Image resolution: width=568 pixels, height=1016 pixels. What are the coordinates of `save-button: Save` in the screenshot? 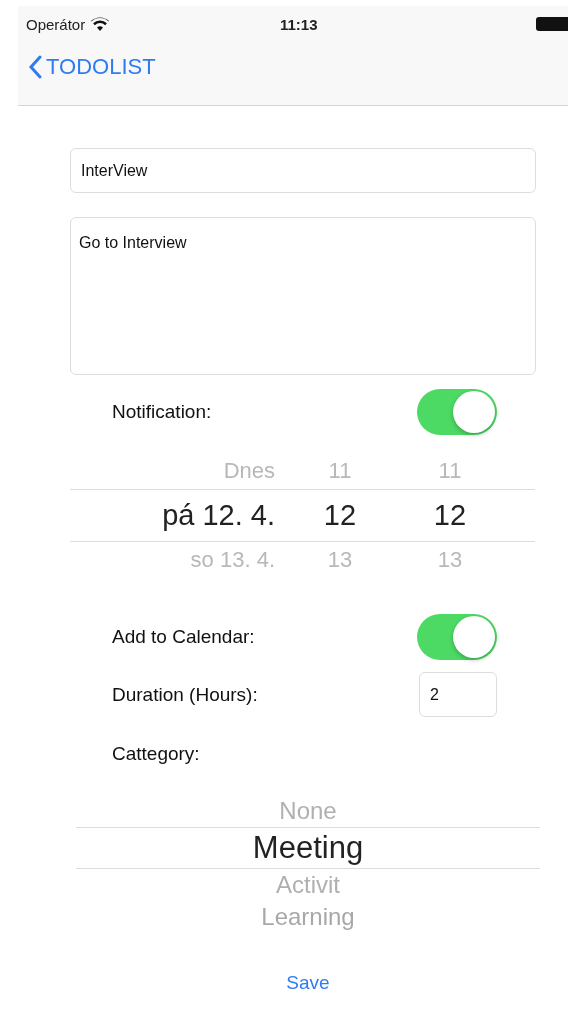 It's located at (308, 983).